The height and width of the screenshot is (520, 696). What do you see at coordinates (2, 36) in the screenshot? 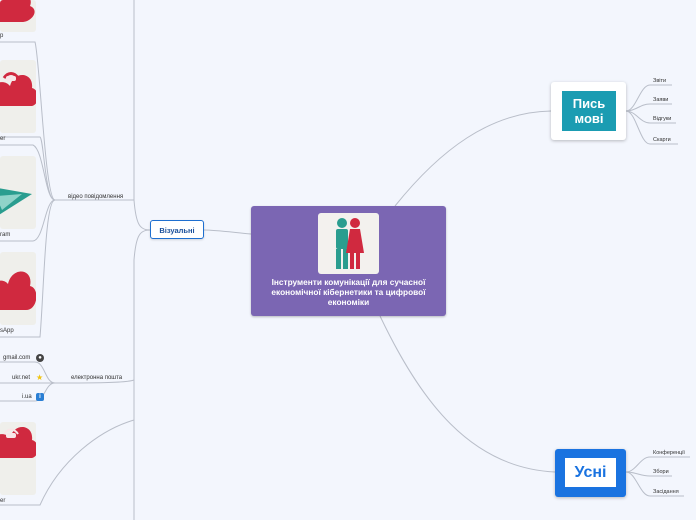
I see `partial-label-1: p` at bounding box center [2, 36].